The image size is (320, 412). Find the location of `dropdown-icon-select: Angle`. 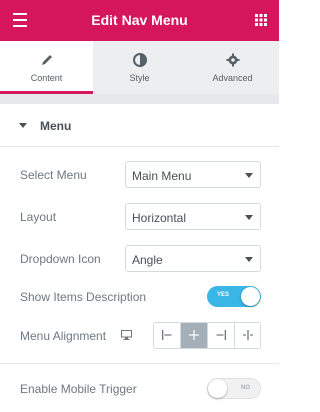

dropdown-icon-select: Angle is located at coordinates (193, 258).